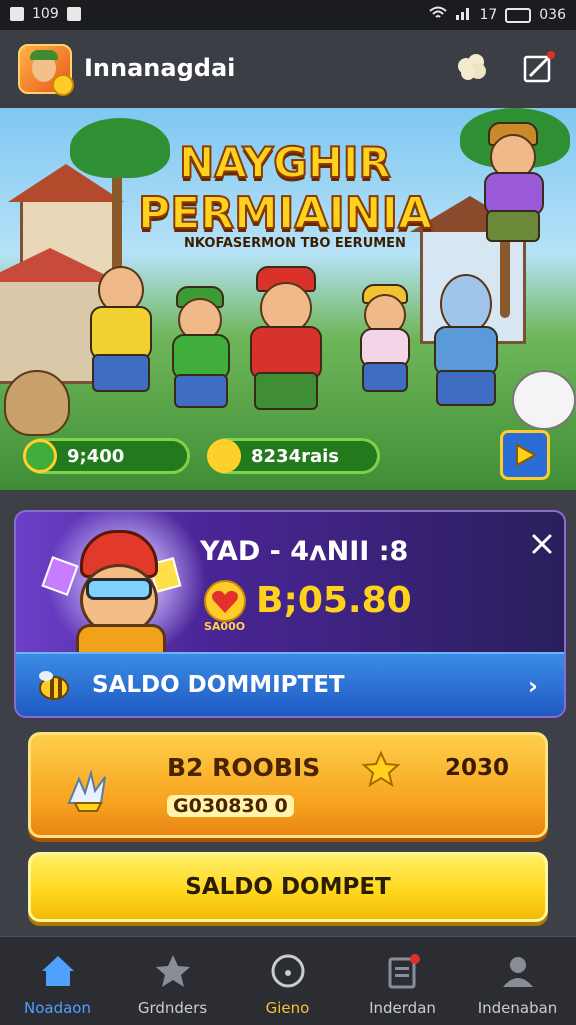 This screenshot has width=576, height=1025. Describe the element at coordinates (224, 456) in the screenshot. I see `cow-icon` at that location.